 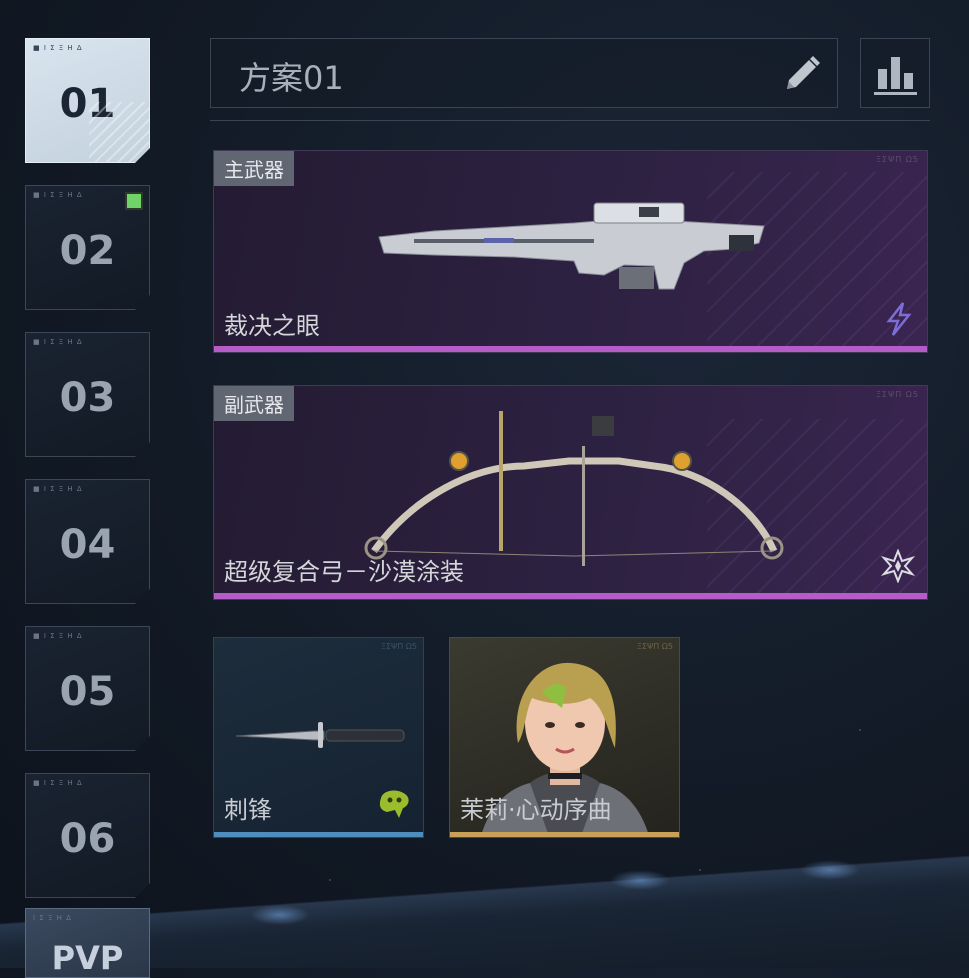 I want to click on new-indicator-icon, so click(x=134, y=201).